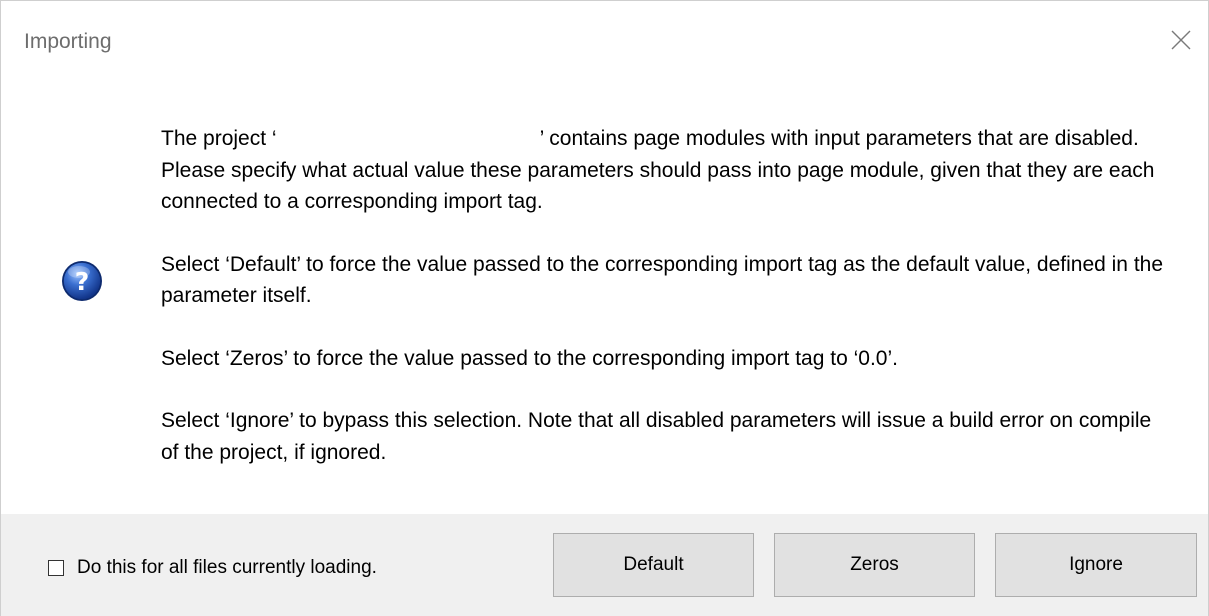  Describe the element at coordinates (653, 565) in the screenshot. I see `default-button: Default` at that location.